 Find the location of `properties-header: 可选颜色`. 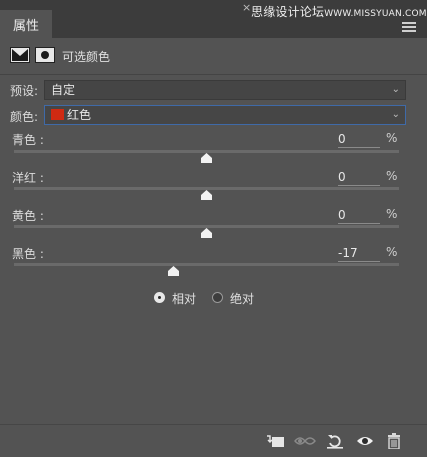

properties-header: 可选颜色 is located at coordinates (213, 56).